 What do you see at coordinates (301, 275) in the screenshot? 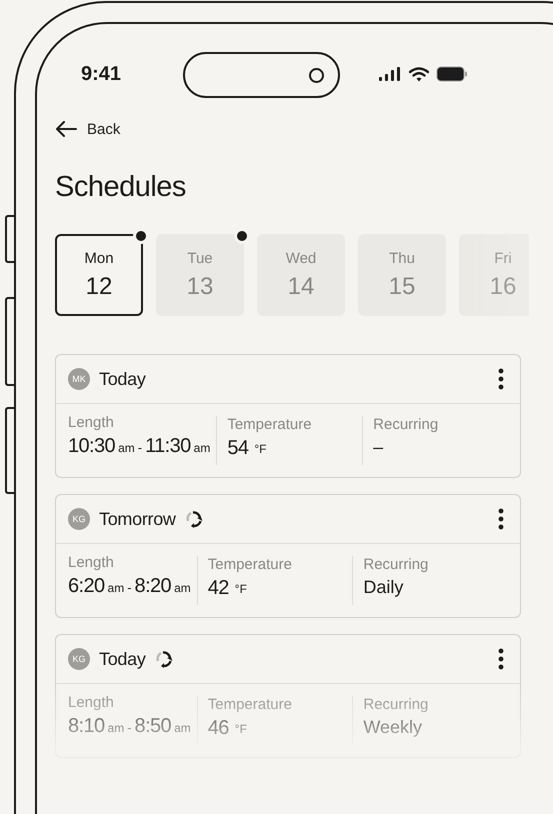
I see `day-tab: Wed 14` at bounding box center [301, 275].